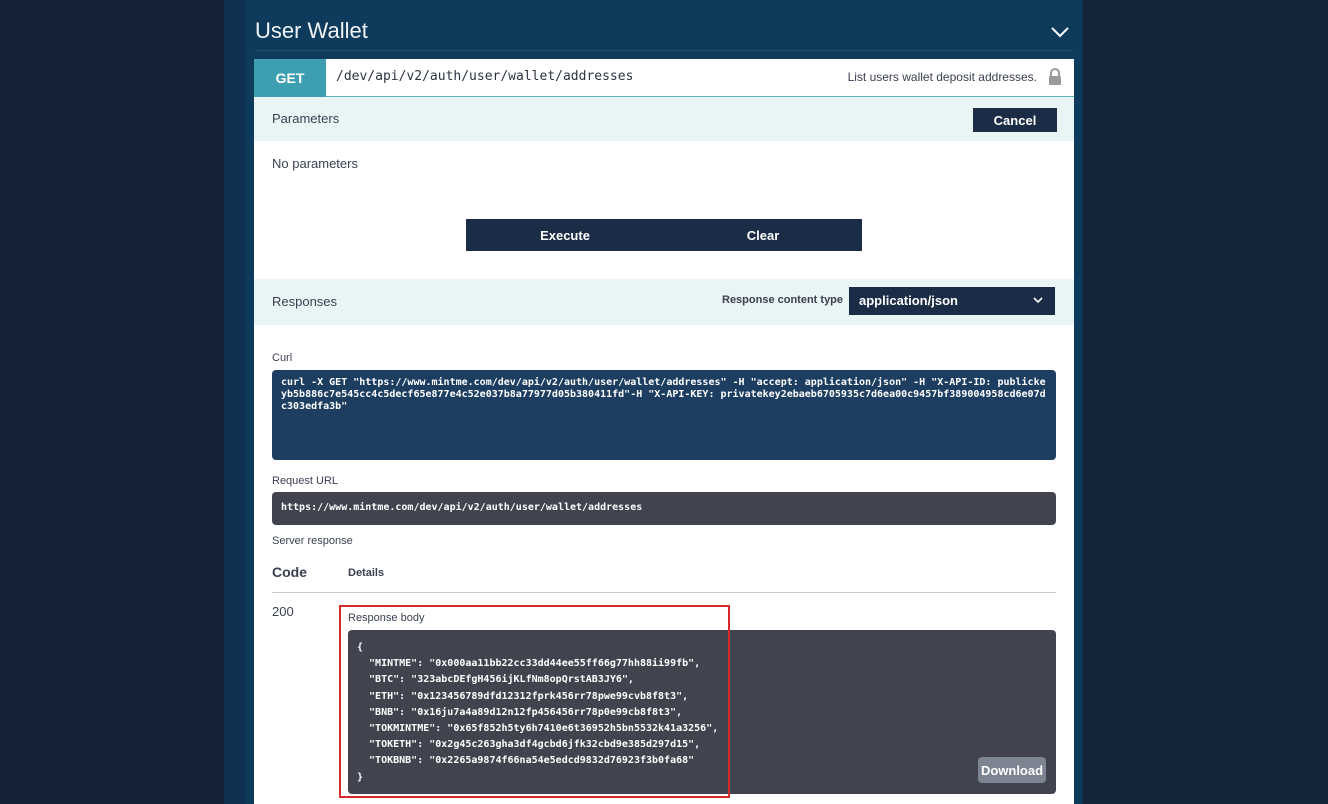 The width and height of the screenshot is (1328, 804). Describe the element at coordinates (312, 541) in the screenshot. I see `server-response-label: Server response` at that location.